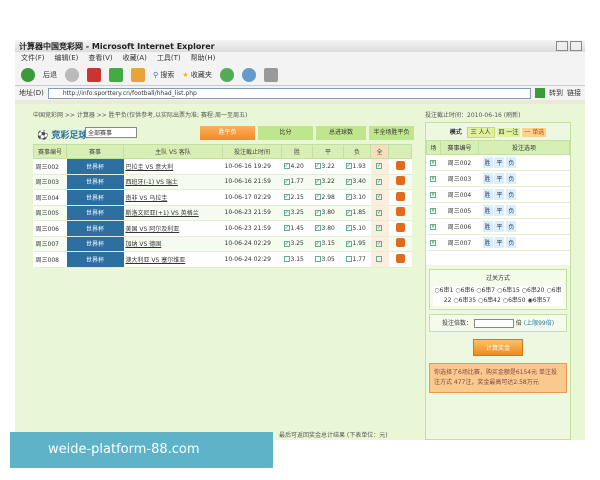 The width and height of the screenshot is (600, 480). Describe the element at coordinates (357, 228) in the screenshot. I see `odds-loss: ✓ 5.10` at that location.